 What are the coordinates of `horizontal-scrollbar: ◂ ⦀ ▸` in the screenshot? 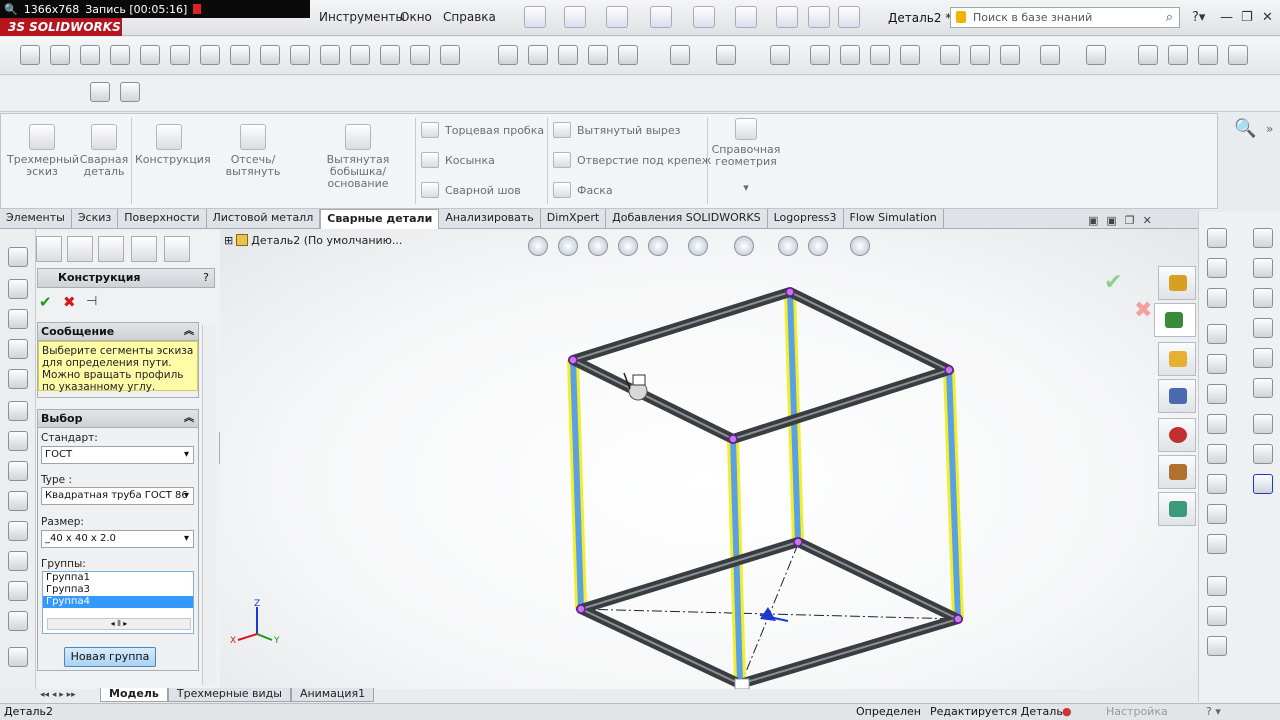 It's located at (119, 624).